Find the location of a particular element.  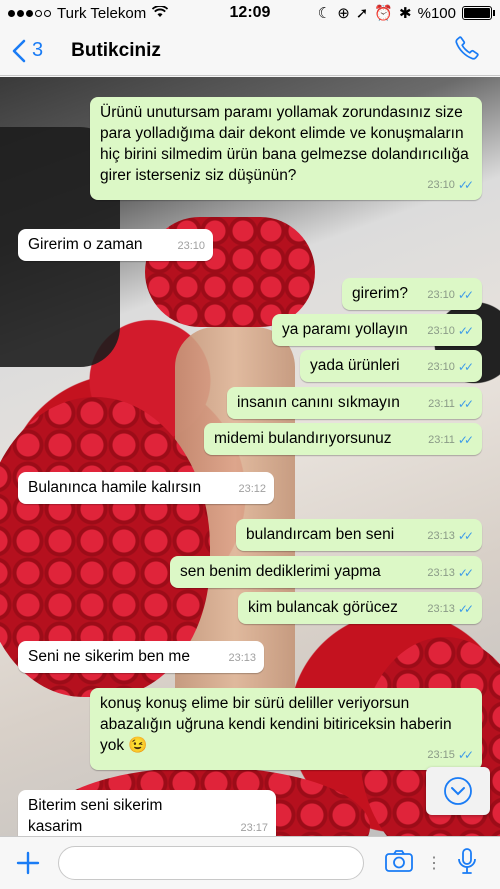

status-right: ☾ ⊕ ➚ ⏰ ✱ %100 is located at coordinates (406, 13).